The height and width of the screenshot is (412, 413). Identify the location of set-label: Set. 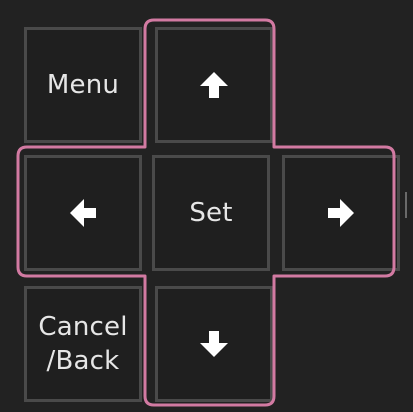
(211, 213).